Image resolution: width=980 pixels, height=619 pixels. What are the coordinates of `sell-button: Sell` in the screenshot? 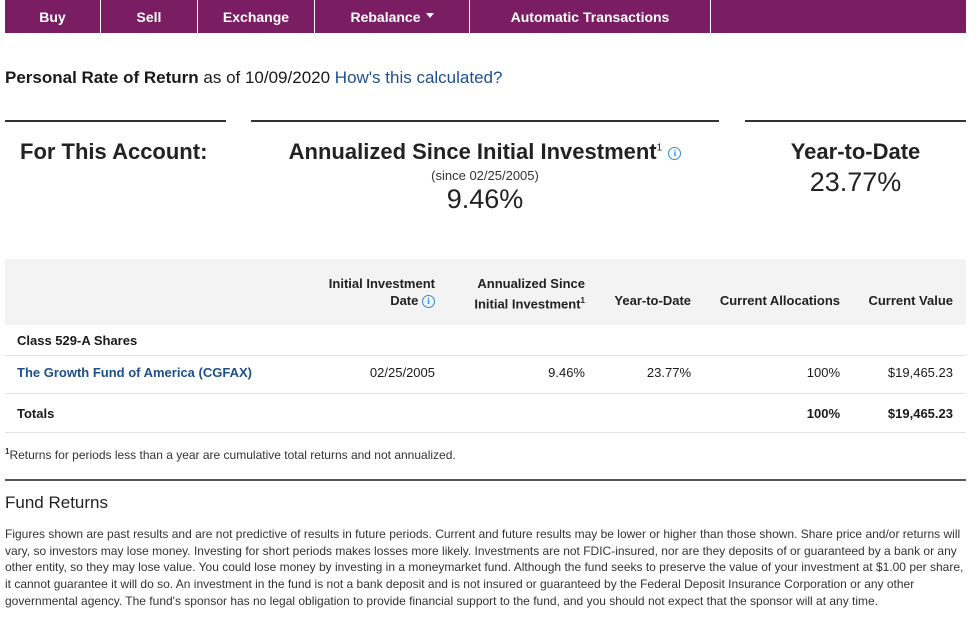 It's located at (149, 16).